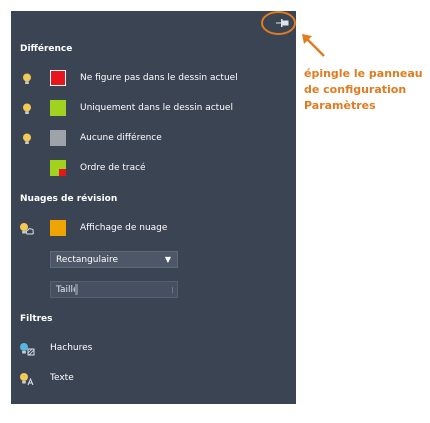 This screenshot has height=423, width=430. I want to click on color-swatch-gray, so click(58, 138).